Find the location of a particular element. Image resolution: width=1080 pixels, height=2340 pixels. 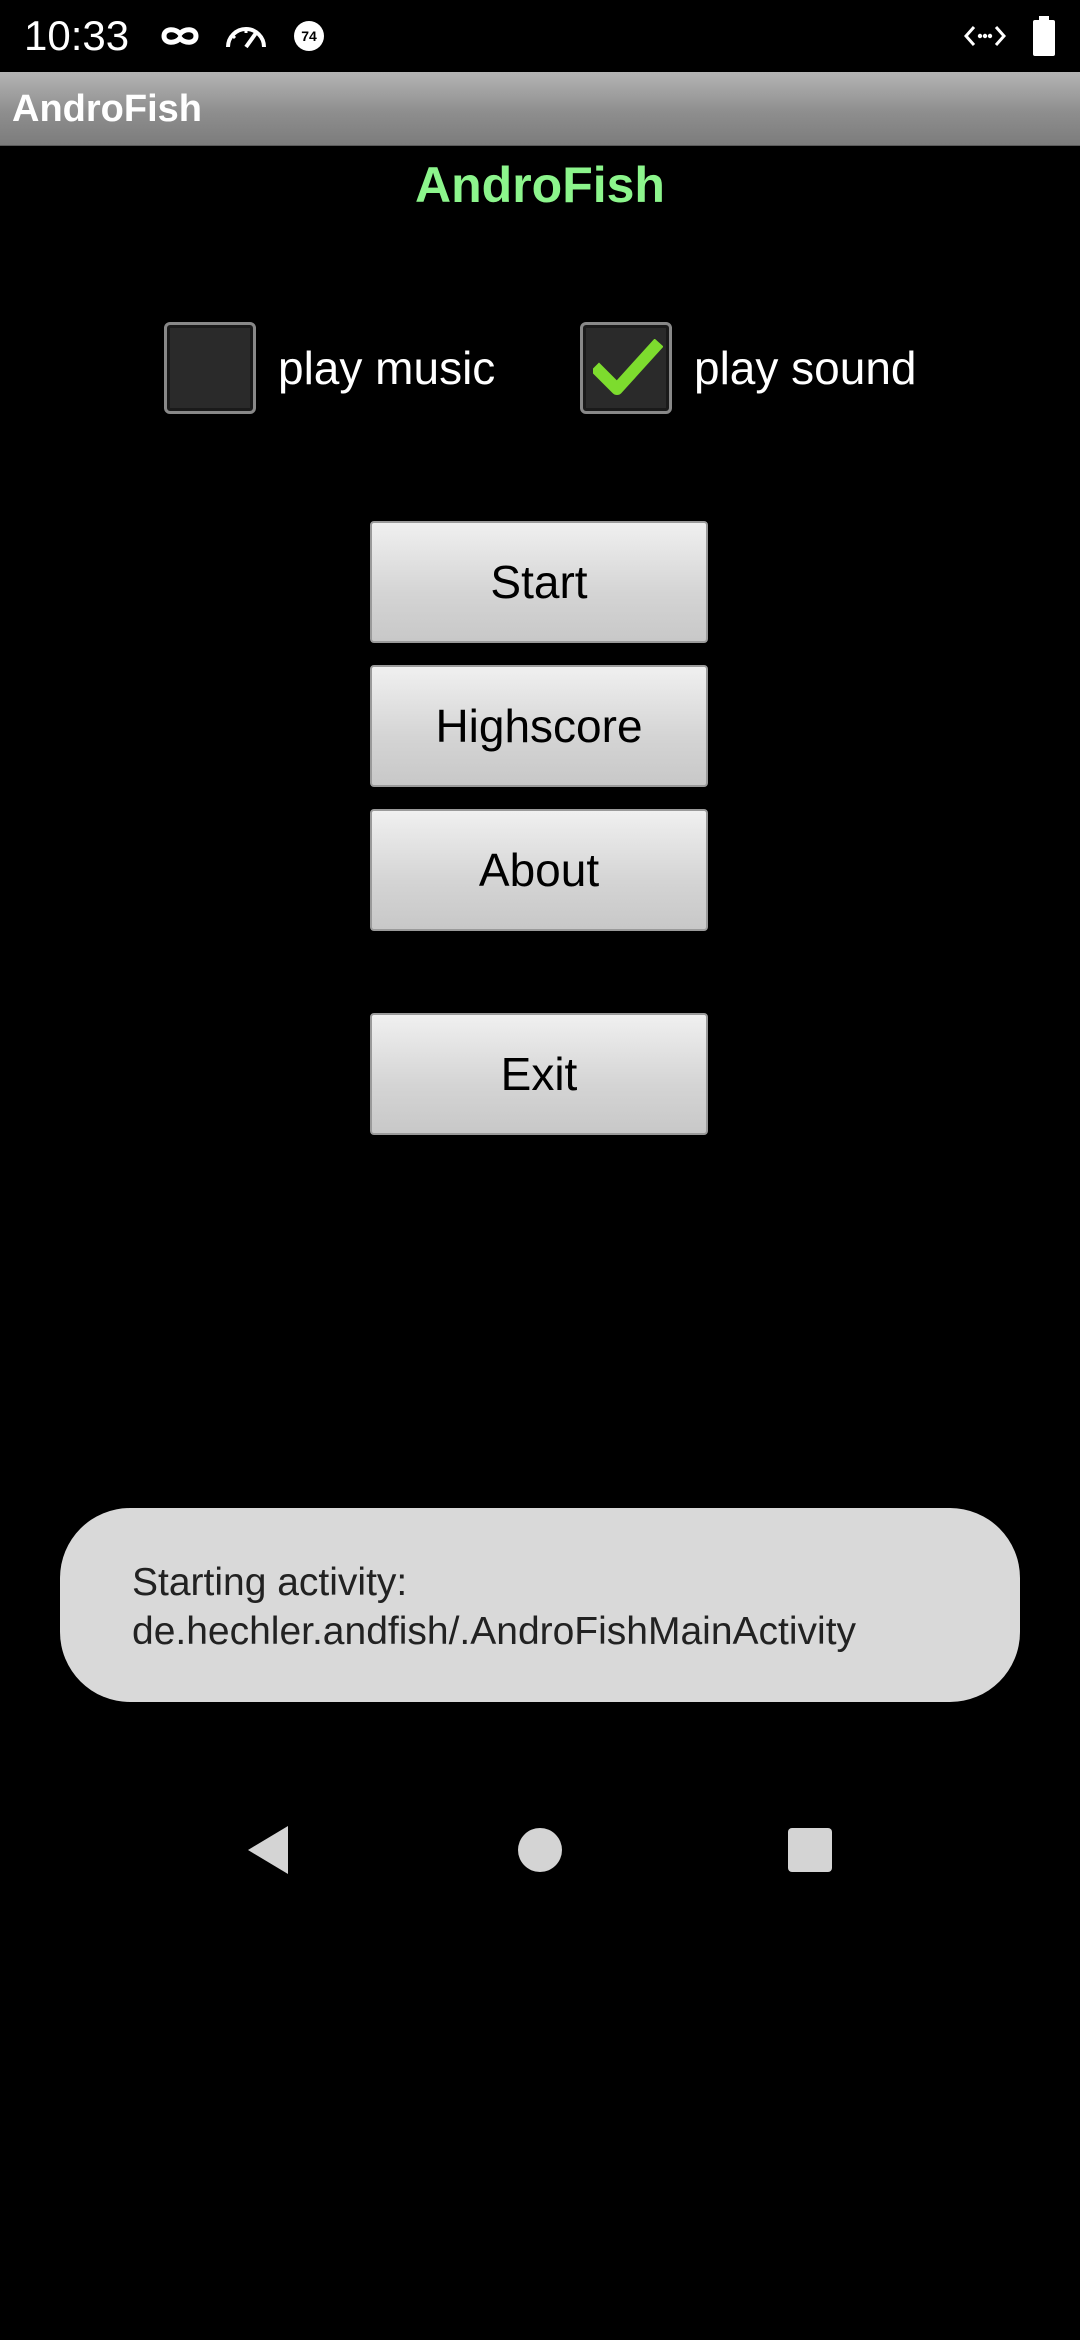

back-button is located at coordinates (268, 1850).